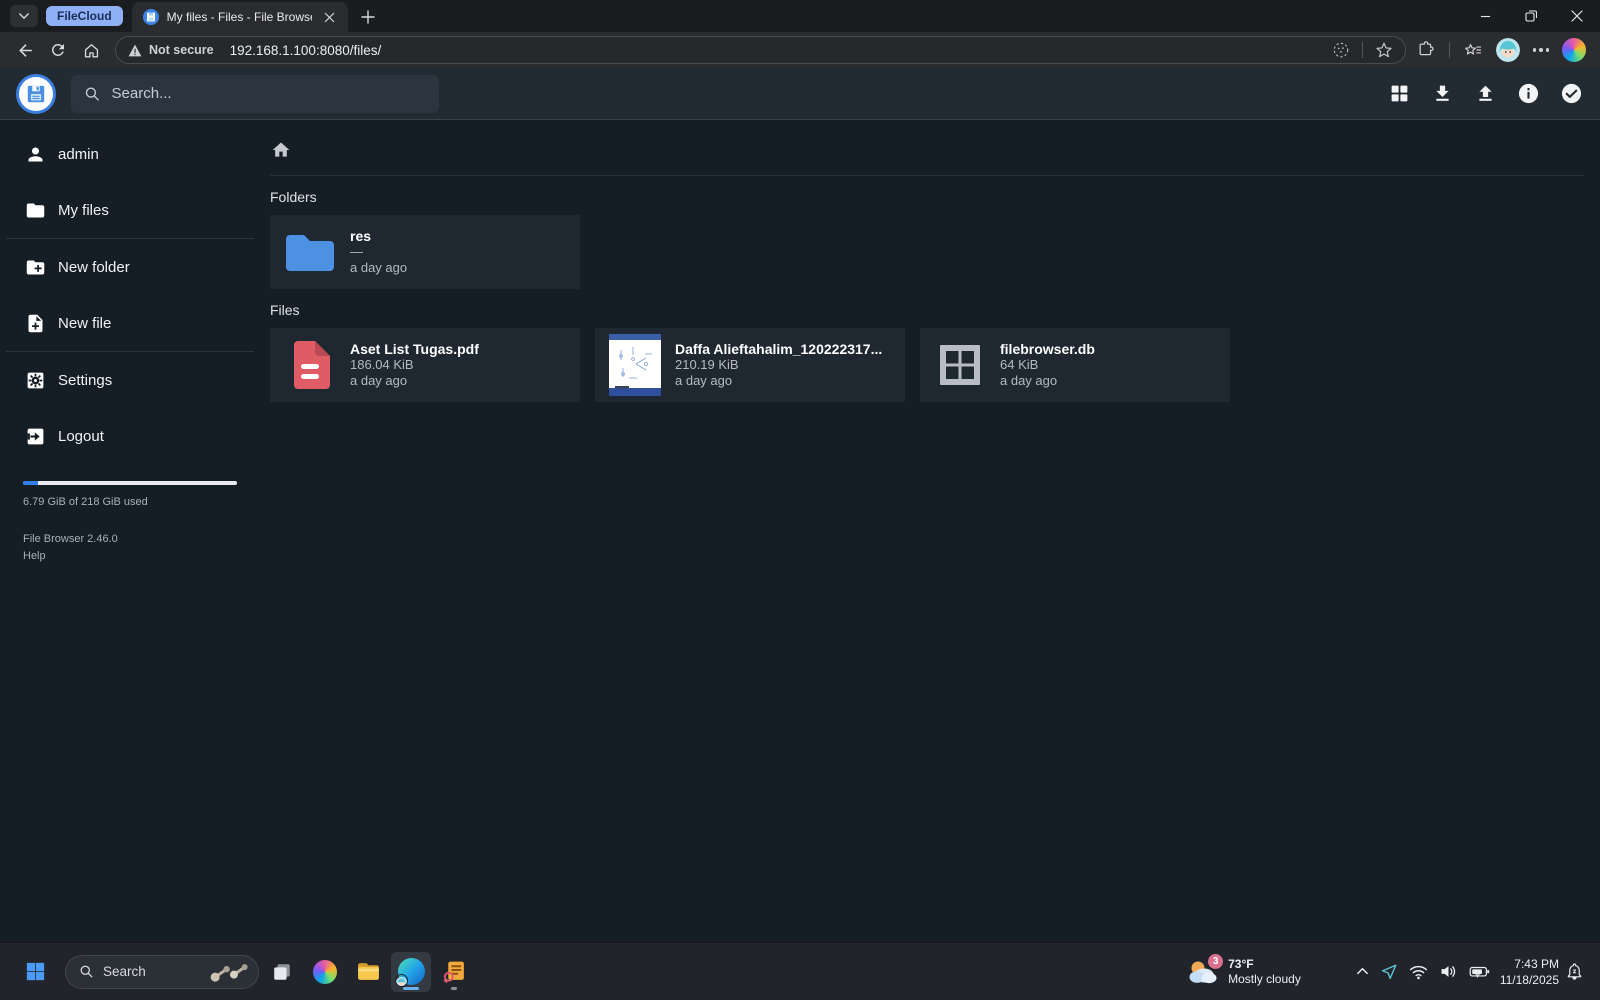  Describe the element at coordinates (130, 556) in the screenshot. I see `help-link: Help` at that location.